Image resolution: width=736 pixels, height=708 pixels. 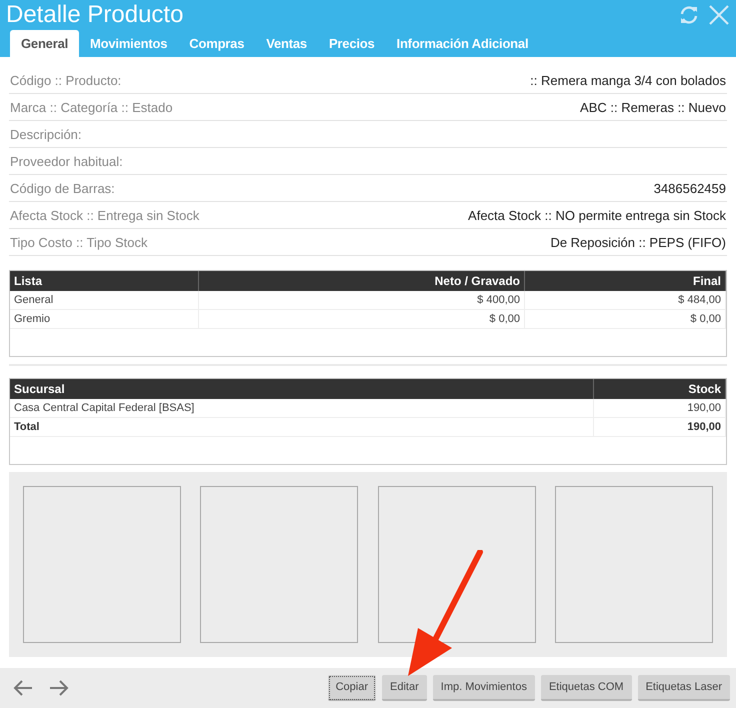 I want to click on field-label: Tipo Costo :: Tipo Stock, so click(x=79, y=242).